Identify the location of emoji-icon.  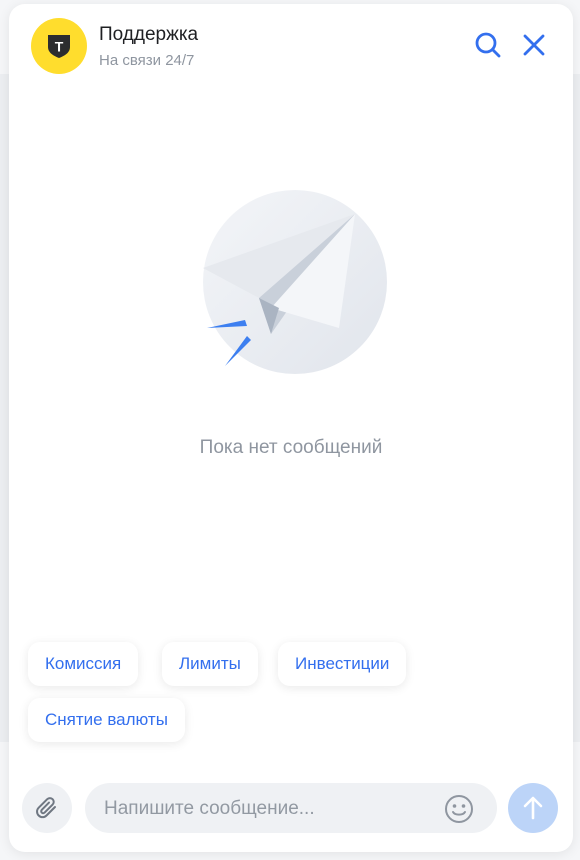
(459, 809).